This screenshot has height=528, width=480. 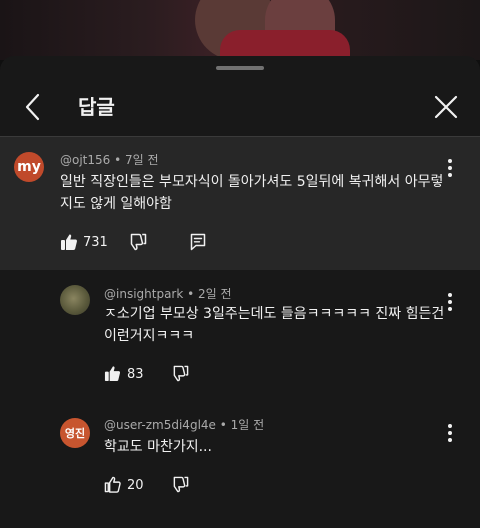 I want to click on comment-time: 2일 전, so click(x=215, y=294).